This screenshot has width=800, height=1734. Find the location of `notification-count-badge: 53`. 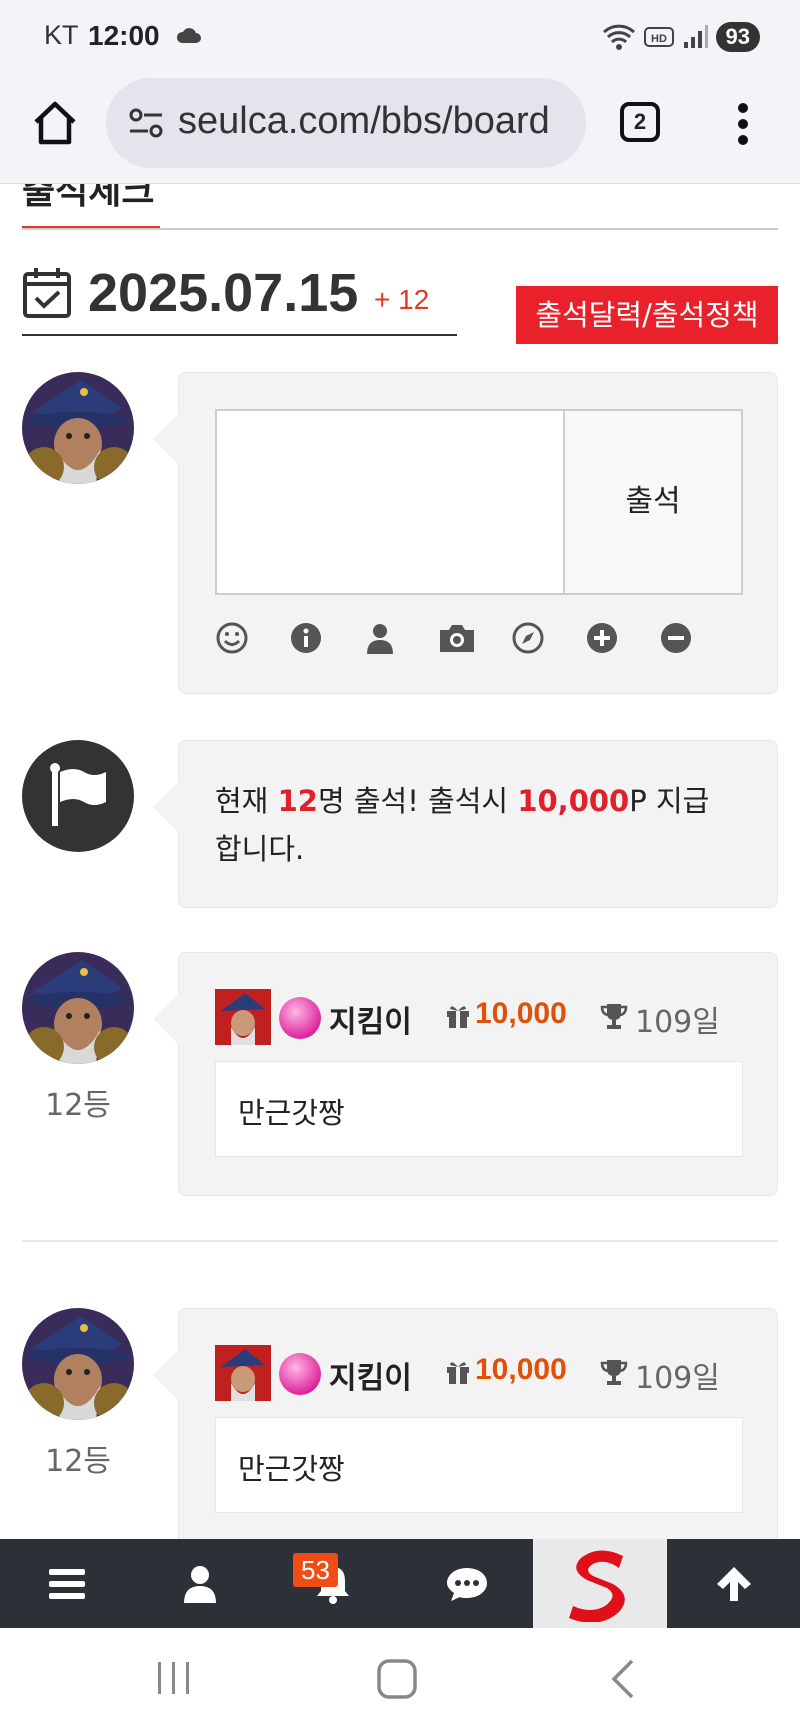

notification-count-badge: 53 is located at coordinates (315, 1570).